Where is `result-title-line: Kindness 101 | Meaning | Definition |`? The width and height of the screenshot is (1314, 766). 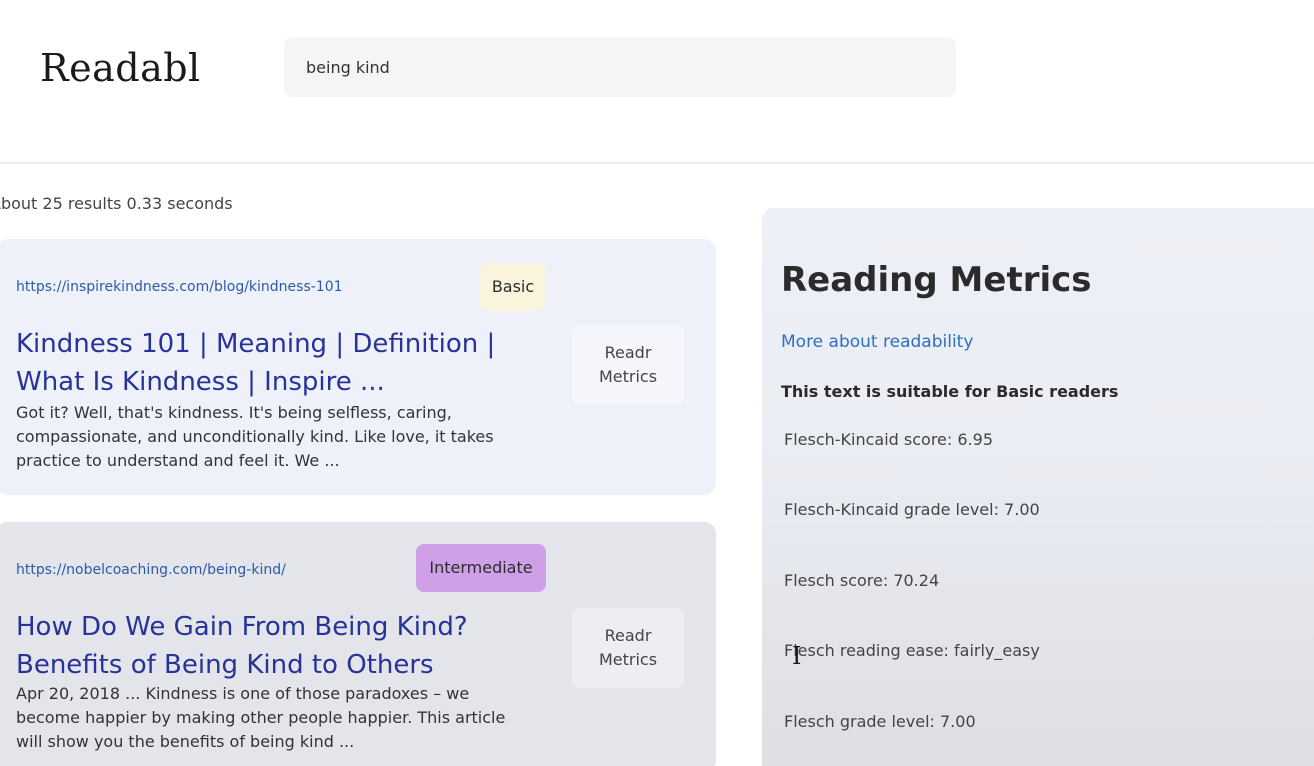
result-title-line: Kindness 101 | Meaning | Definition | is located at coordinates (256, 344).